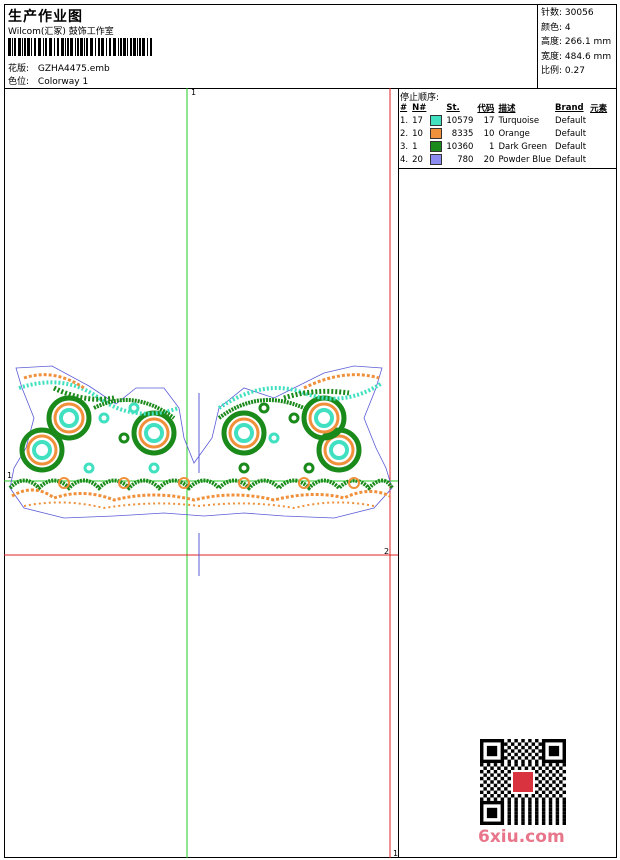 The width and height of the screenshot is (620, 860). Describe the element at coordinates (415, 146) in the screenshot. I see `row-needle: 1` at that location.